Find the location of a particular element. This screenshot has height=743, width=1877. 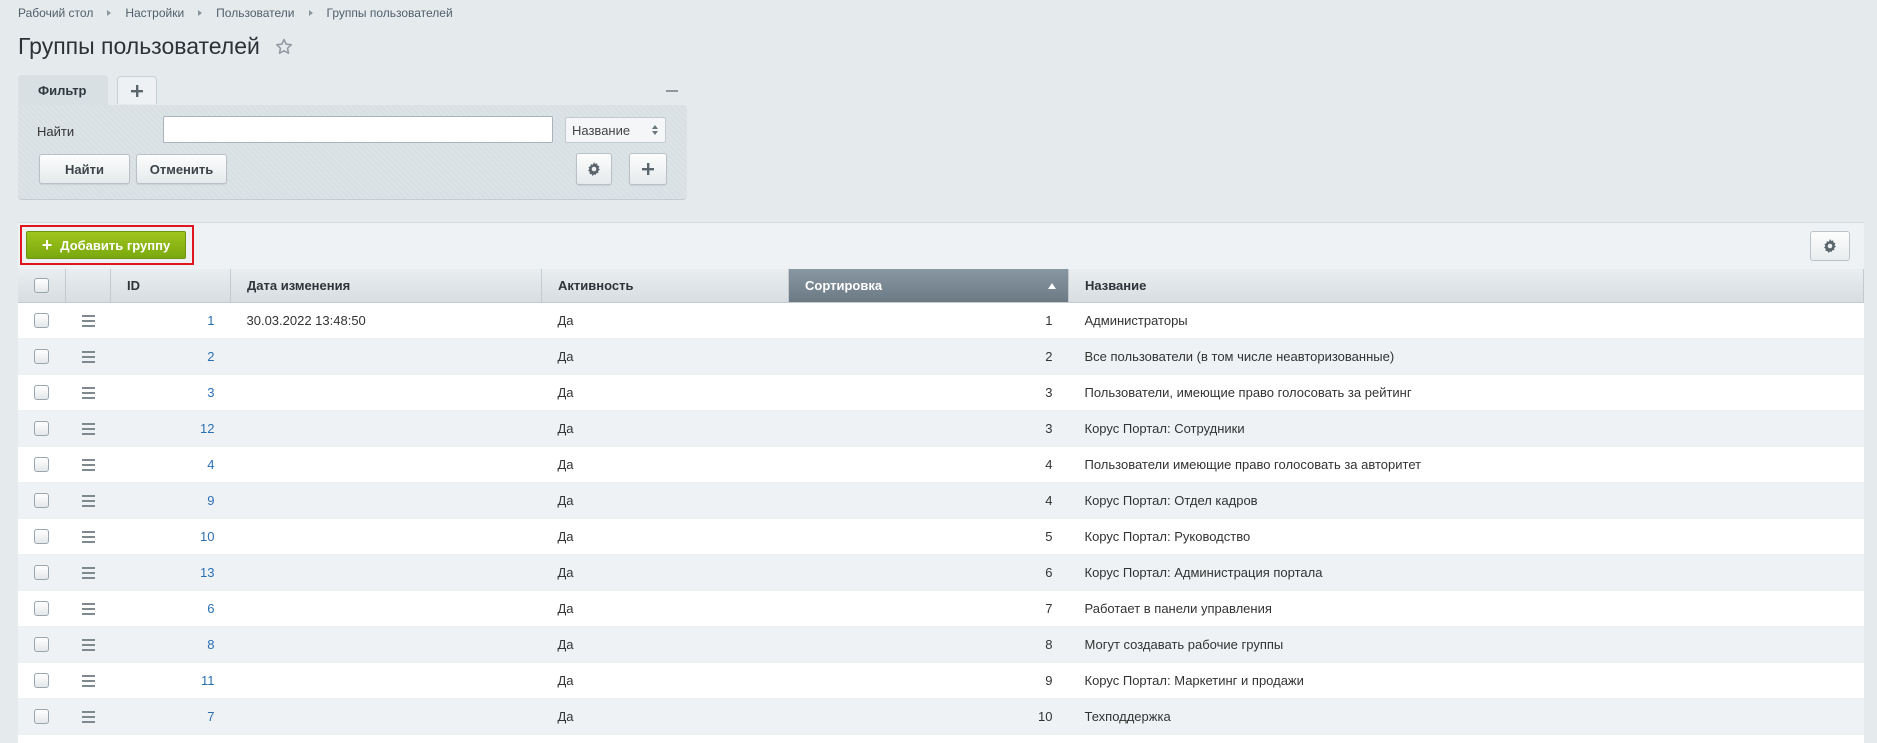

cancel-button: Отменить is located at coordinates (181, 169).